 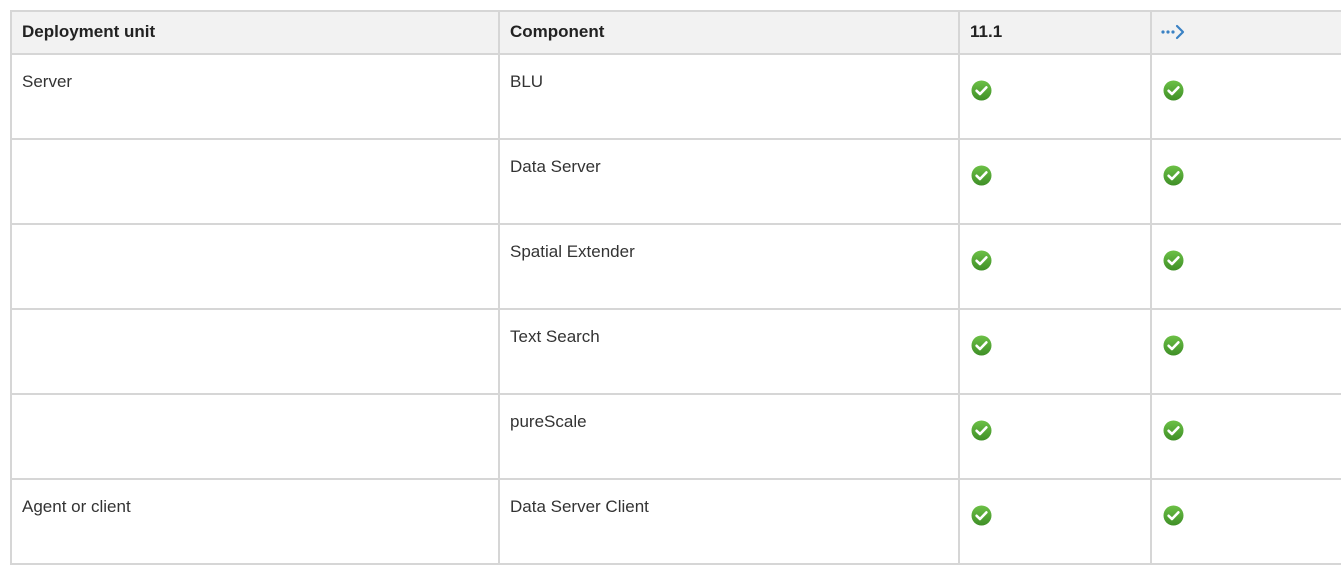 What do you see at coordinates (1055, 32) in the screenshot?
I see `header-version: 11.1` at bounding box center [1055, 32].